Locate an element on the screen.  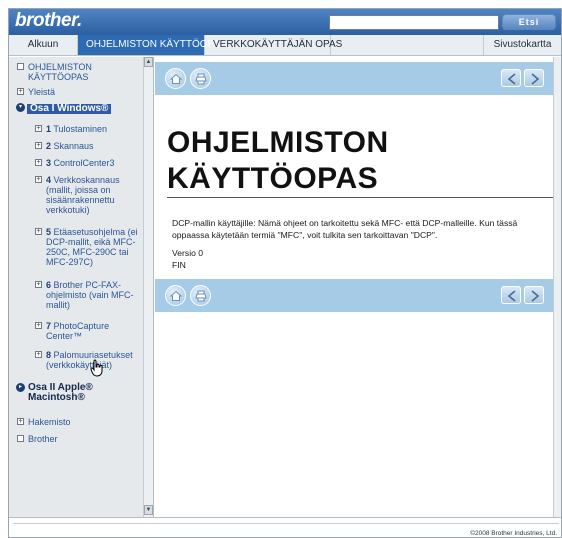
sidebar-item-label: ControlCenter3 is located at coordinates (84, 163).